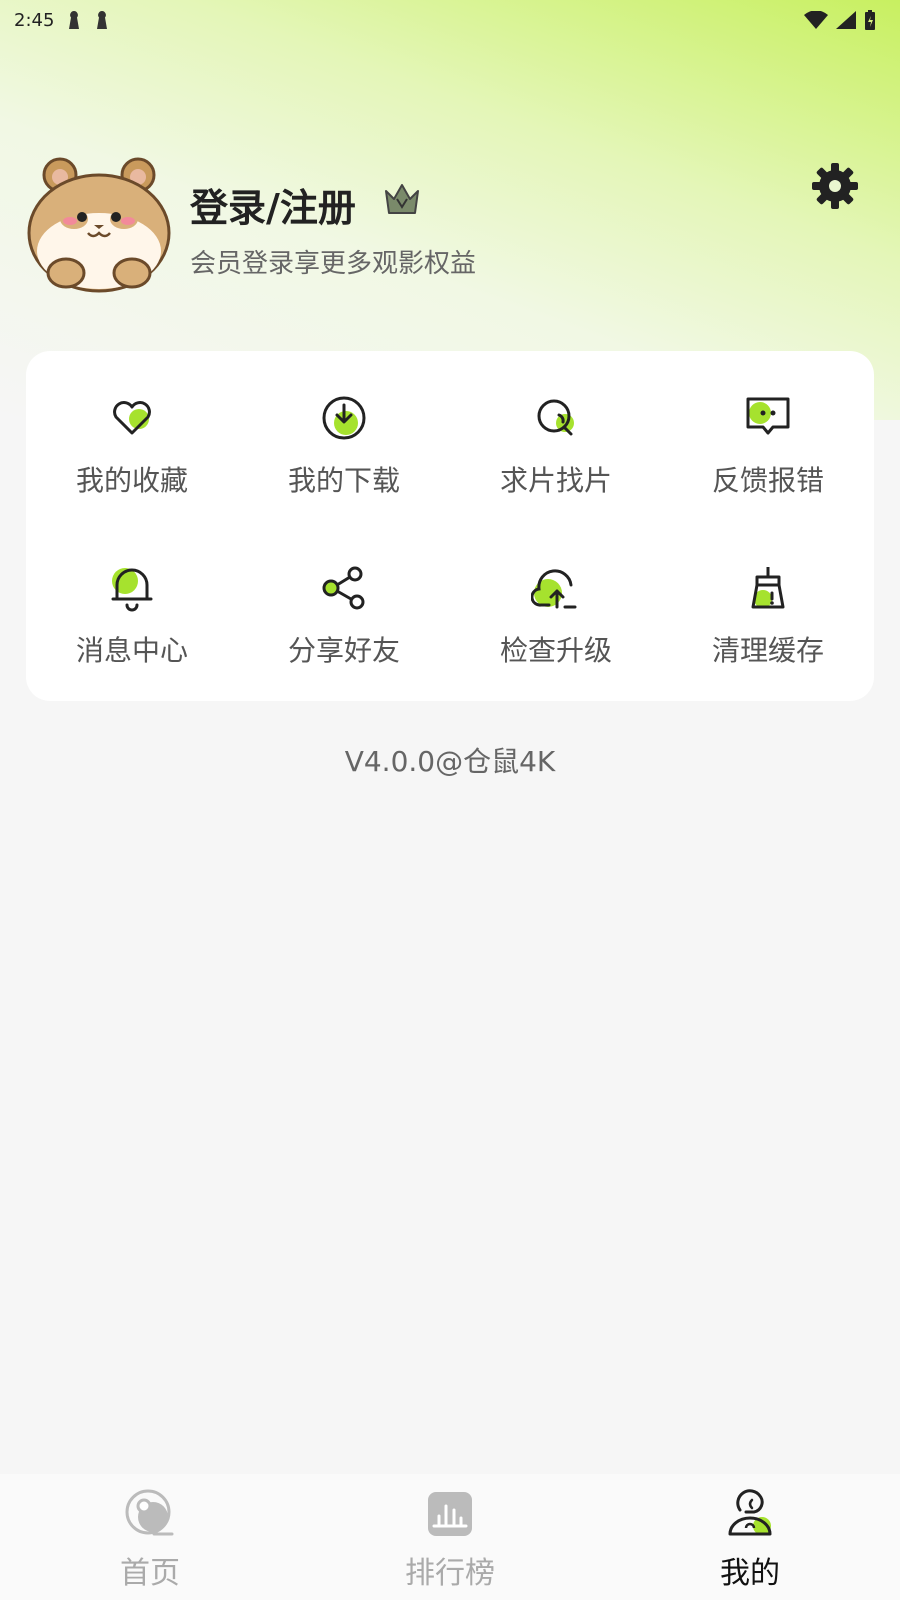 The height and width of the screenshot is (1600, 900). What do you see at coordinates (768, 416) in the screenshot?
I see `feedback-icon` at bounding box center [768, 416].